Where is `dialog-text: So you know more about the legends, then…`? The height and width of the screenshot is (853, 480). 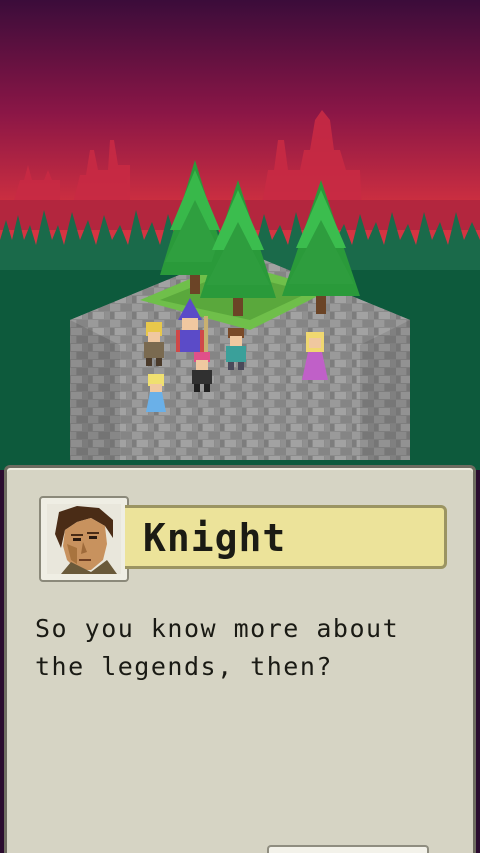 dialog-text: So you know more about the legends, then… is located at coordinates (217, 647).